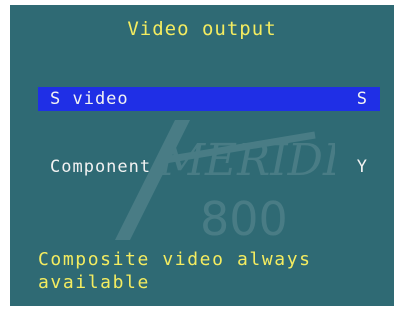 The image size is (409, 311). Describe the element at coordinates (209, 99) in the screenshot. I see `menu-item-s-video: S video S` at that location.